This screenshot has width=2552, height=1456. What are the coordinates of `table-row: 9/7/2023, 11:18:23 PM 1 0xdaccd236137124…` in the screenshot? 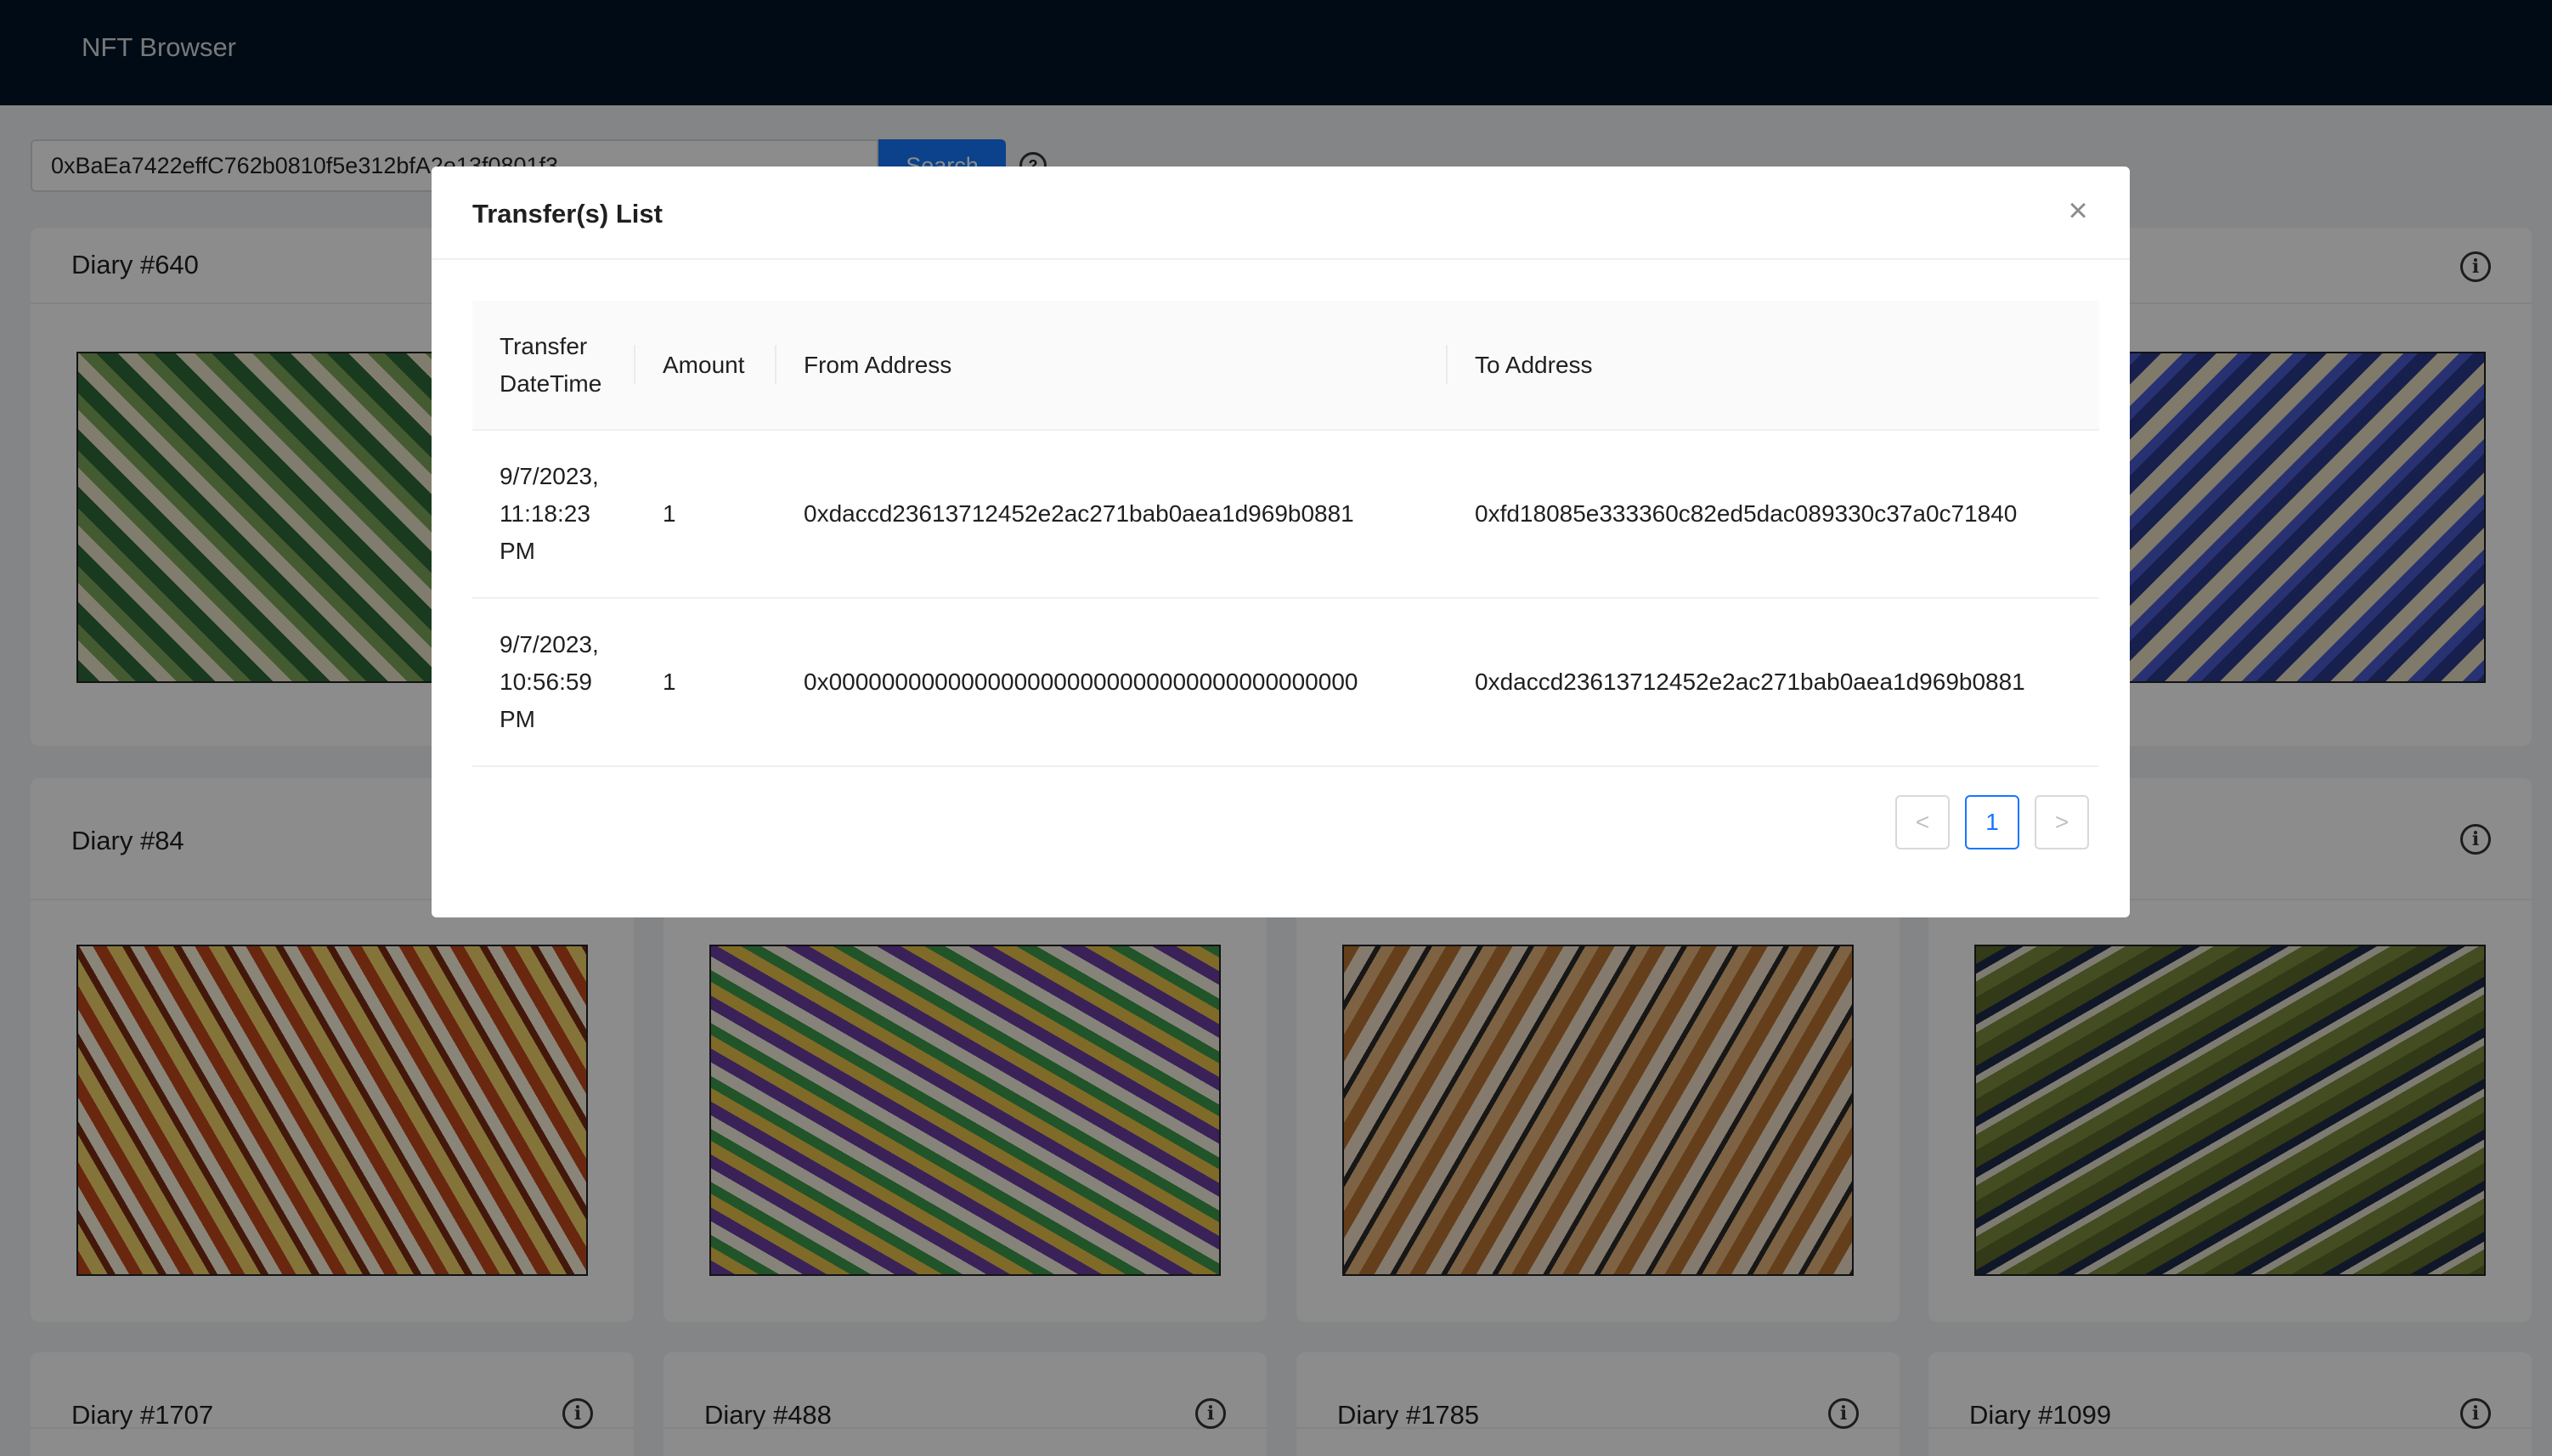 It's located at (1285, 515).